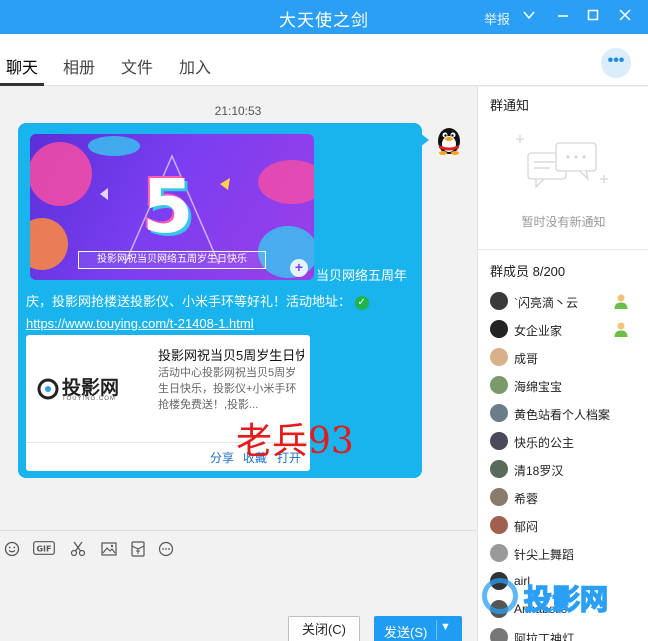 The image size is (648, 641). I want to click on member-name: 女企业家, so click(538, 331).